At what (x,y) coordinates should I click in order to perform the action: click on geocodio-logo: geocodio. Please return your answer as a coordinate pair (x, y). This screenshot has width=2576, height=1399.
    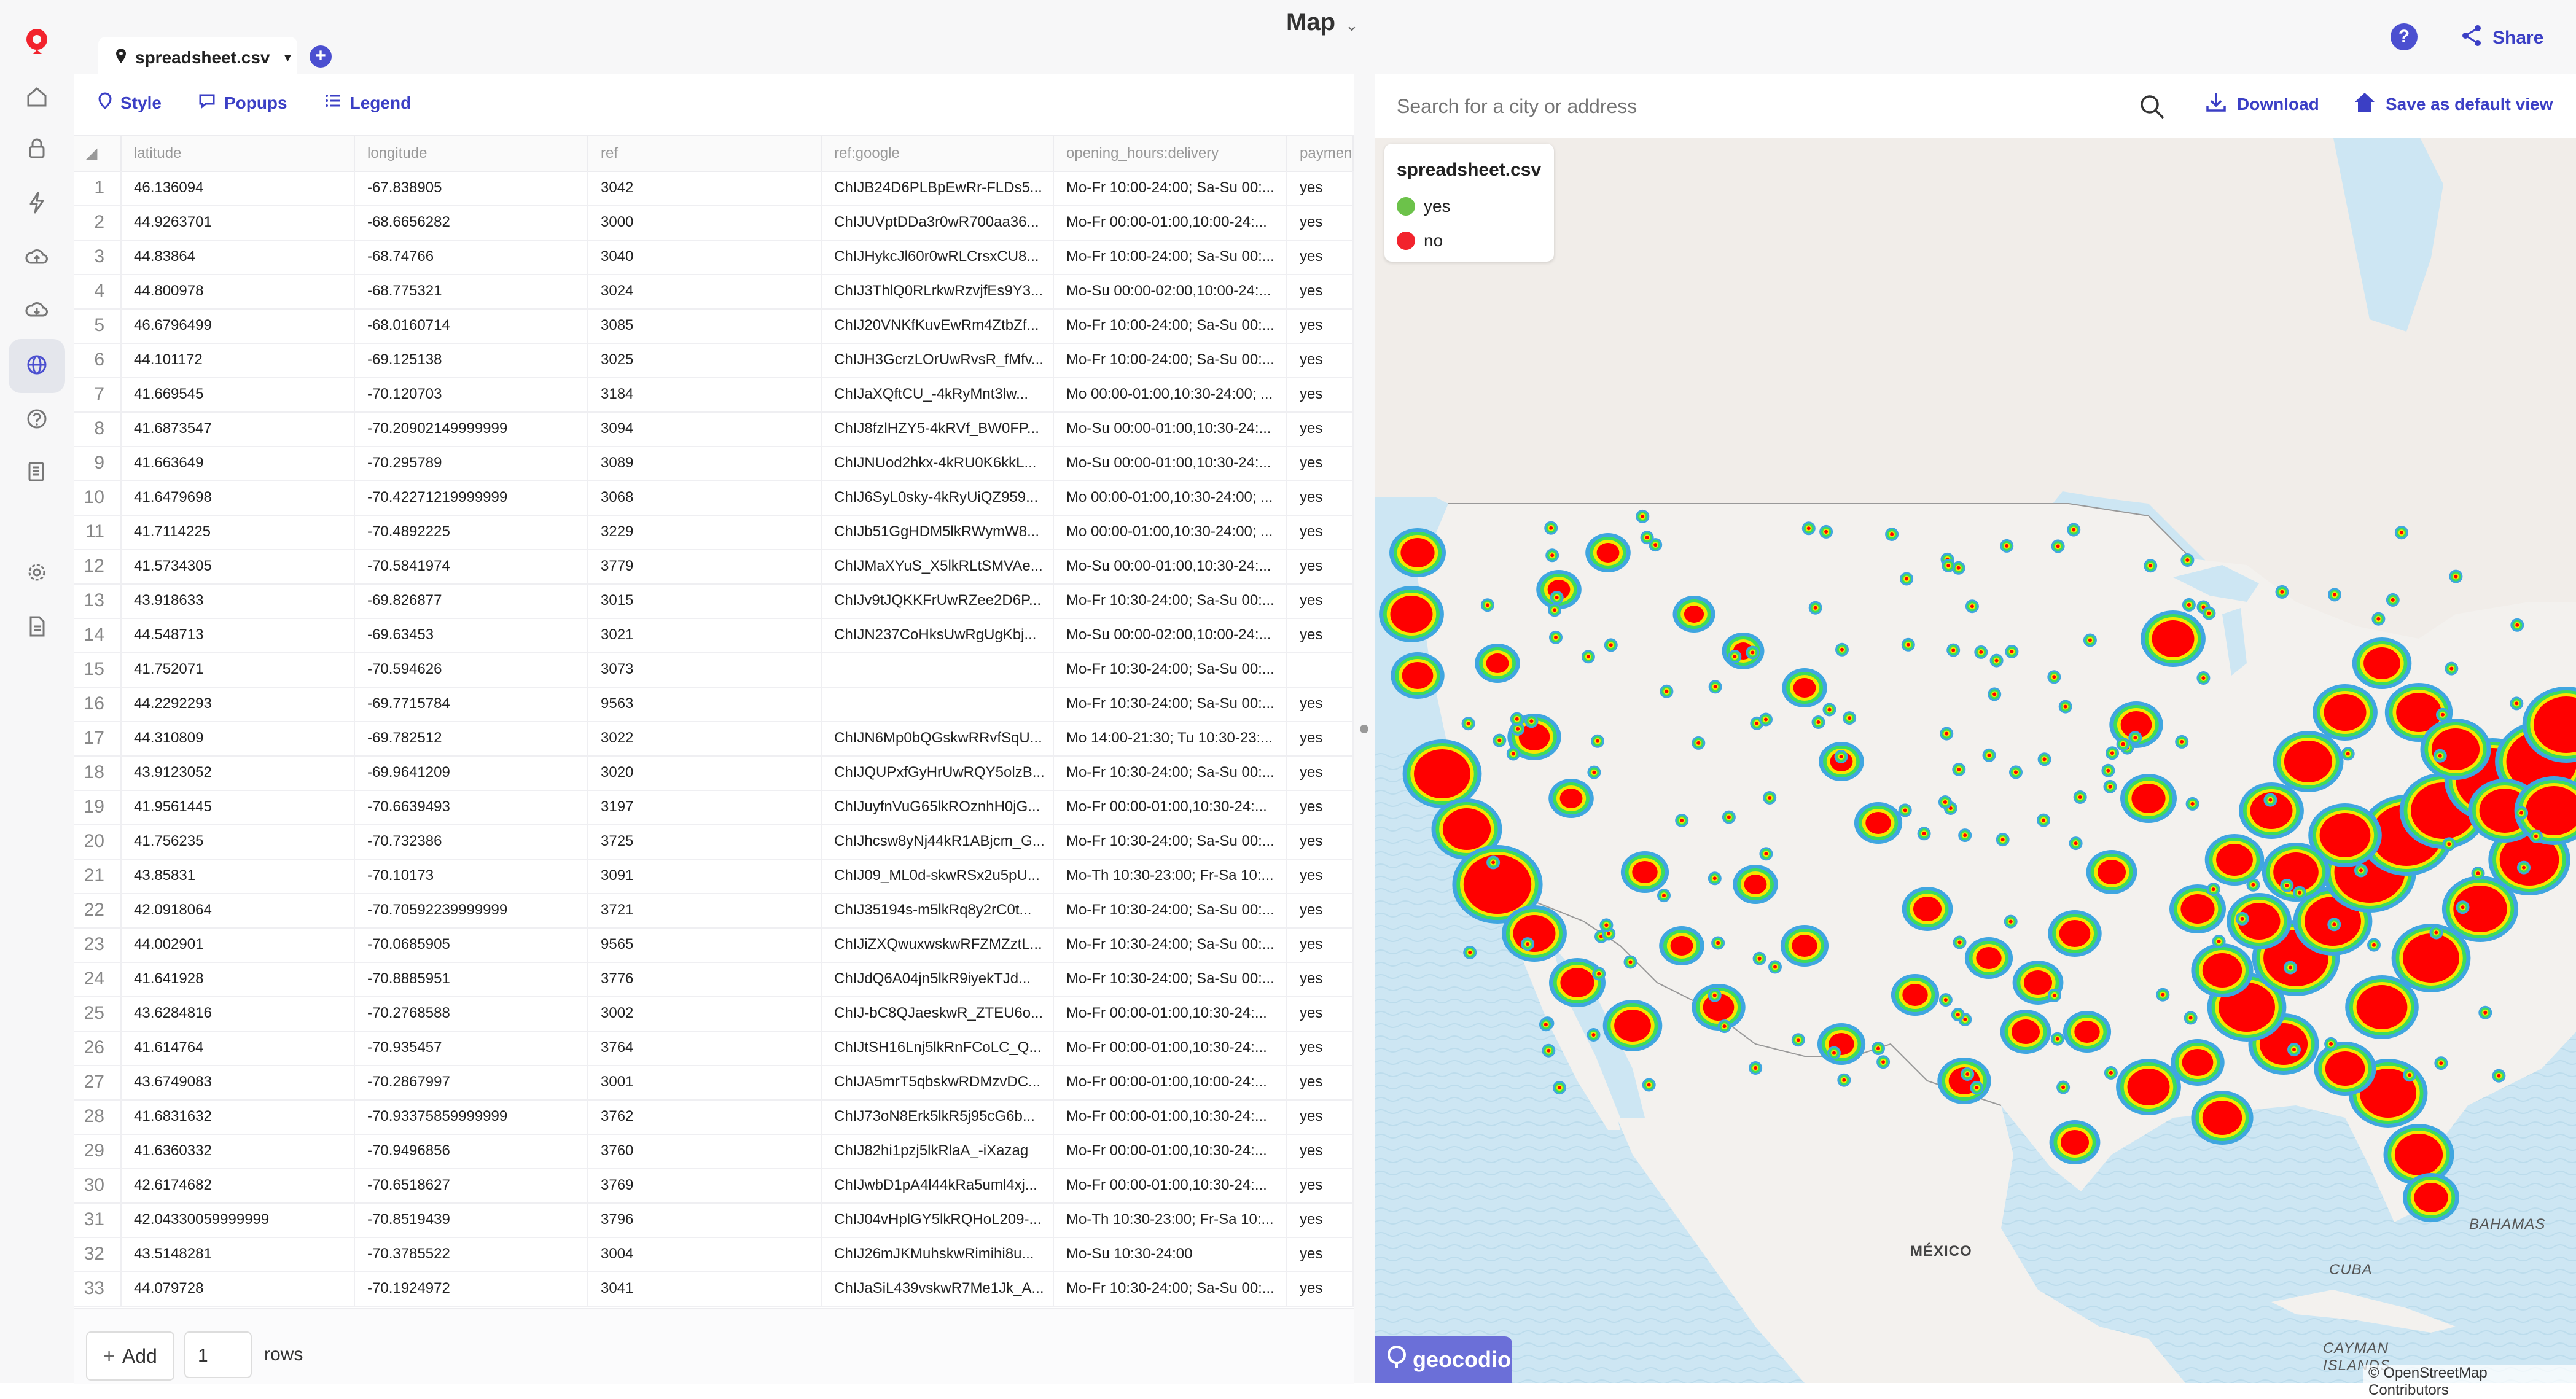
    Looking at the image, I should click on (1443, 1360).